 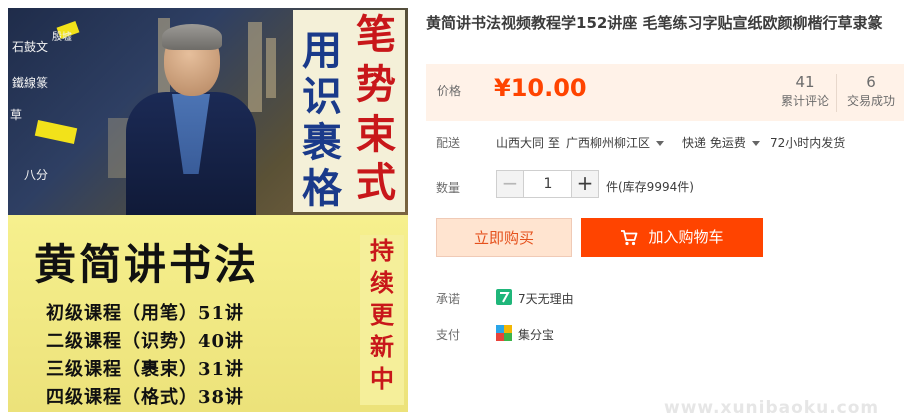 What do you see at coordinates (145, 369) in the screenshot?
I see `course-line: 三级课程（裹束）31讲` at bounding box center [145, 369].